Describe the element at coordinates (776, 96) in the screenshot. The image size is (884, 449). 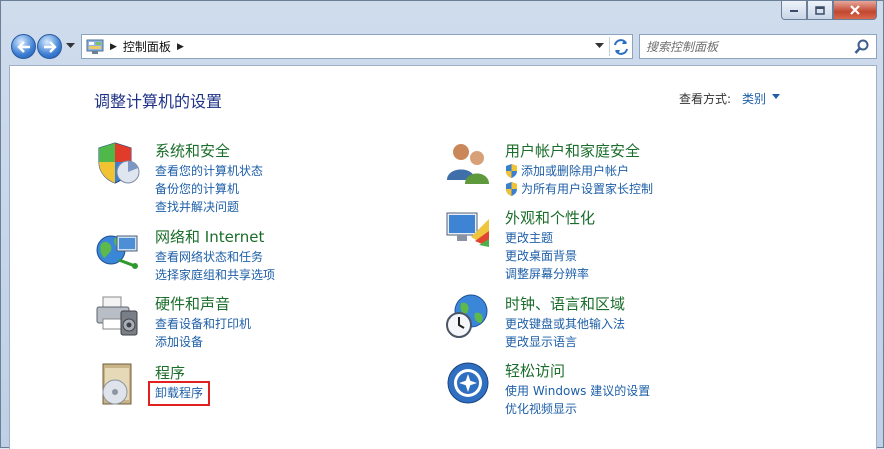
I see `view-by-chevron-down-icon` at that location.